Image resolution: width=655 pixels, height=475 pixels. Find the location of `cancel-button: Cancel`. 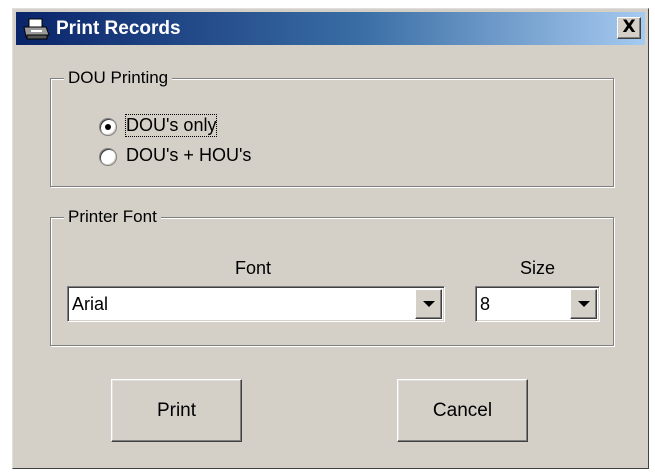

cancel-button: Cancel is located at coordinates (462, 410).